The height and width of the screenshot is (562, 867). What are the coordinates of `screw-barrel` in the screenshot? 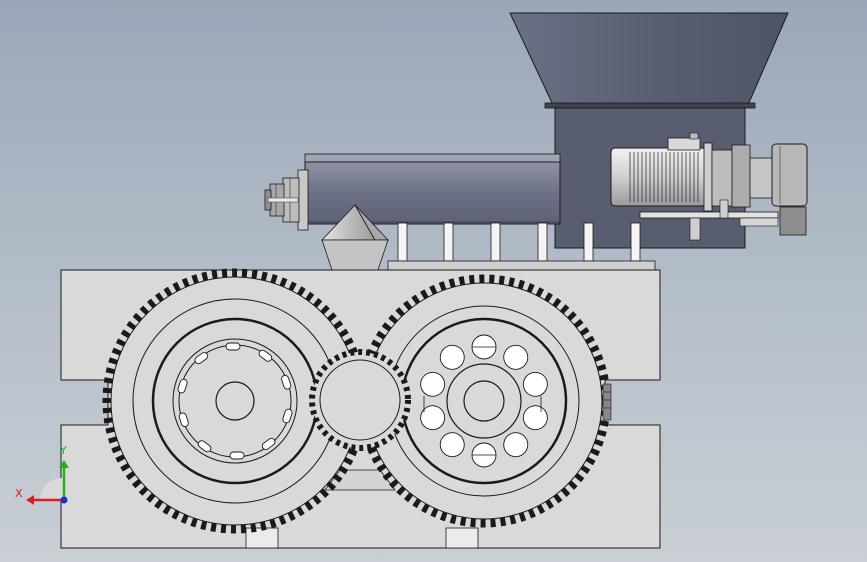 It's located at (412, 192).